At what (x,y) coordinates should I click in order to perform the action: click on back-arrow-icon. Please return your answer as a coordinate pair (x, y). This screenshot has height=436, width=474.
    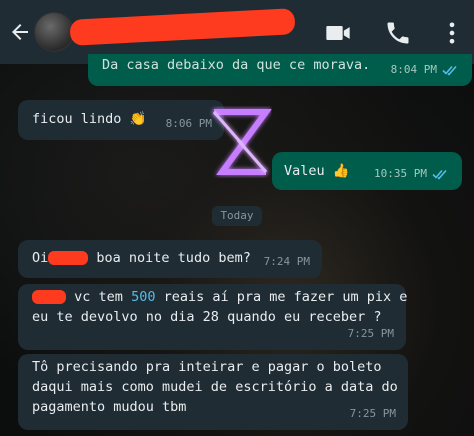
    Looking at the image, I should click on (20, 32).